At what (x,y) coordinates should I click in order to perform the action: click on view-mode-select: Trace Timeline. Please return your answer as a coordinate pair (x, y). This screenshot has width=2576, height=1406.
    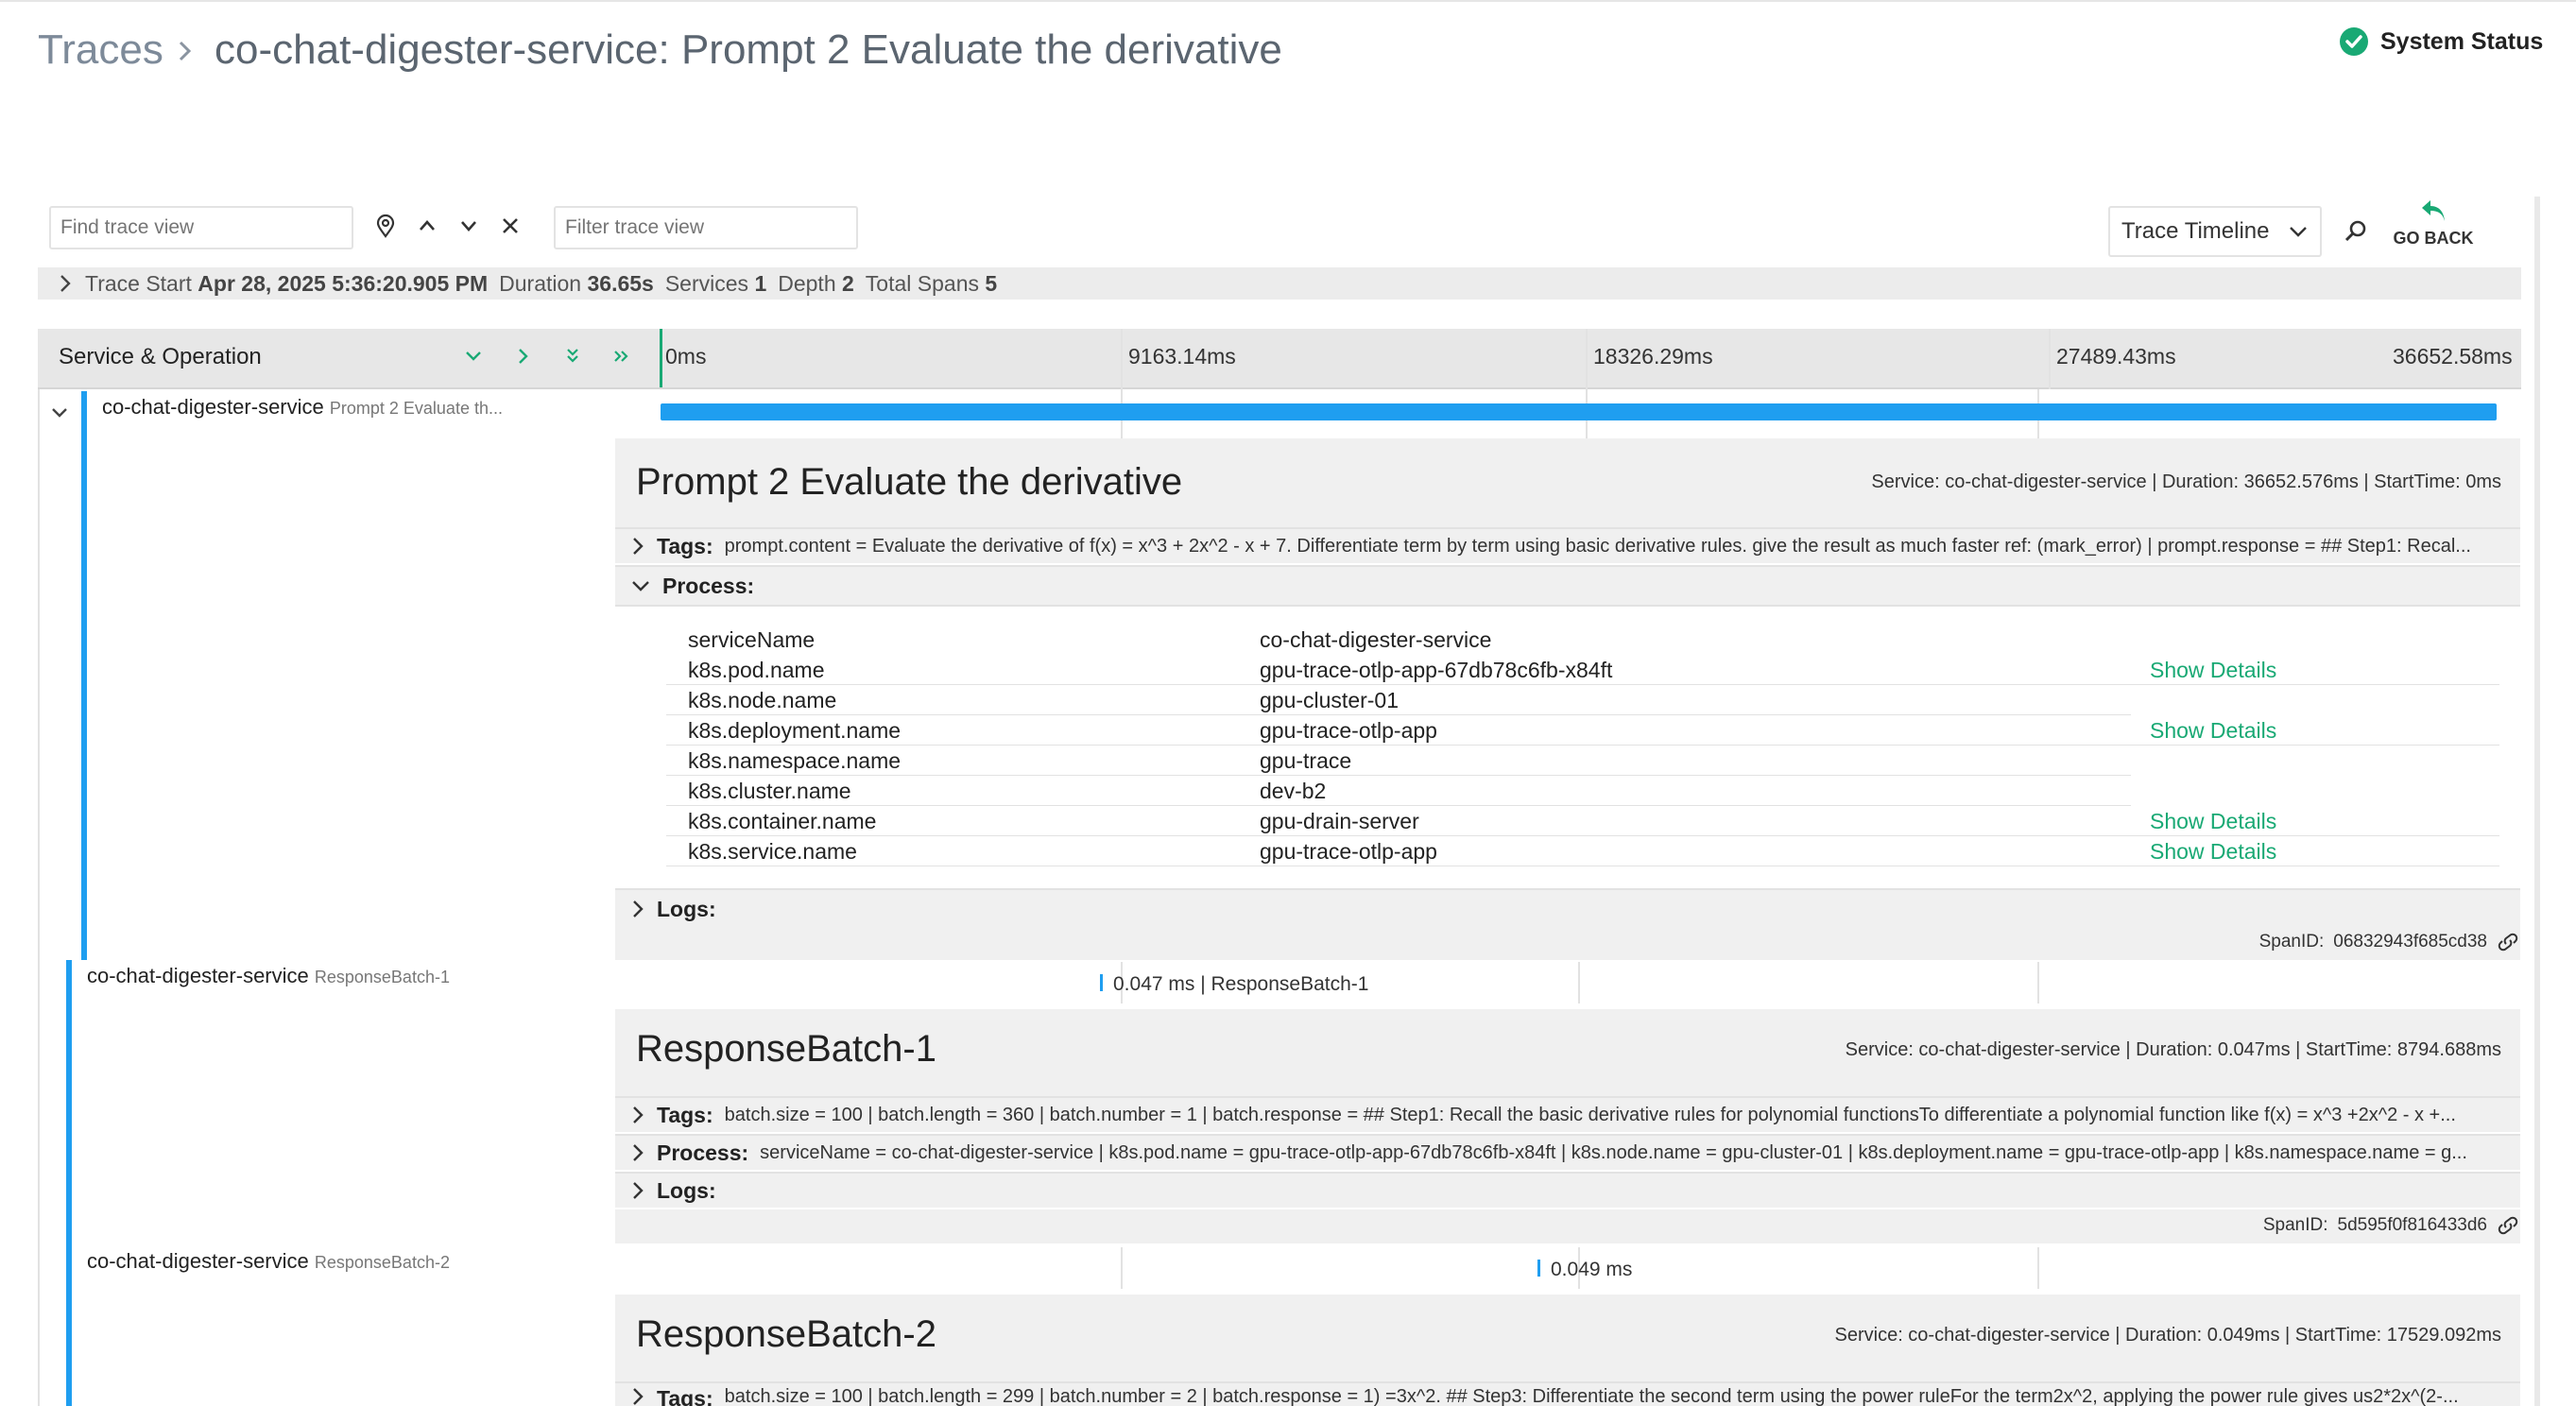
    Looking at the image, I should click on (2215, 231).